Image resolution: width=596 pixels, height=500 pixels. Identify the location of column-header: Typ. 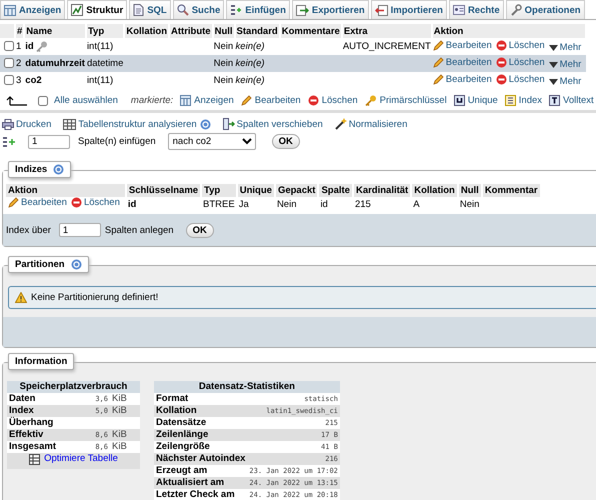
(105, 31).